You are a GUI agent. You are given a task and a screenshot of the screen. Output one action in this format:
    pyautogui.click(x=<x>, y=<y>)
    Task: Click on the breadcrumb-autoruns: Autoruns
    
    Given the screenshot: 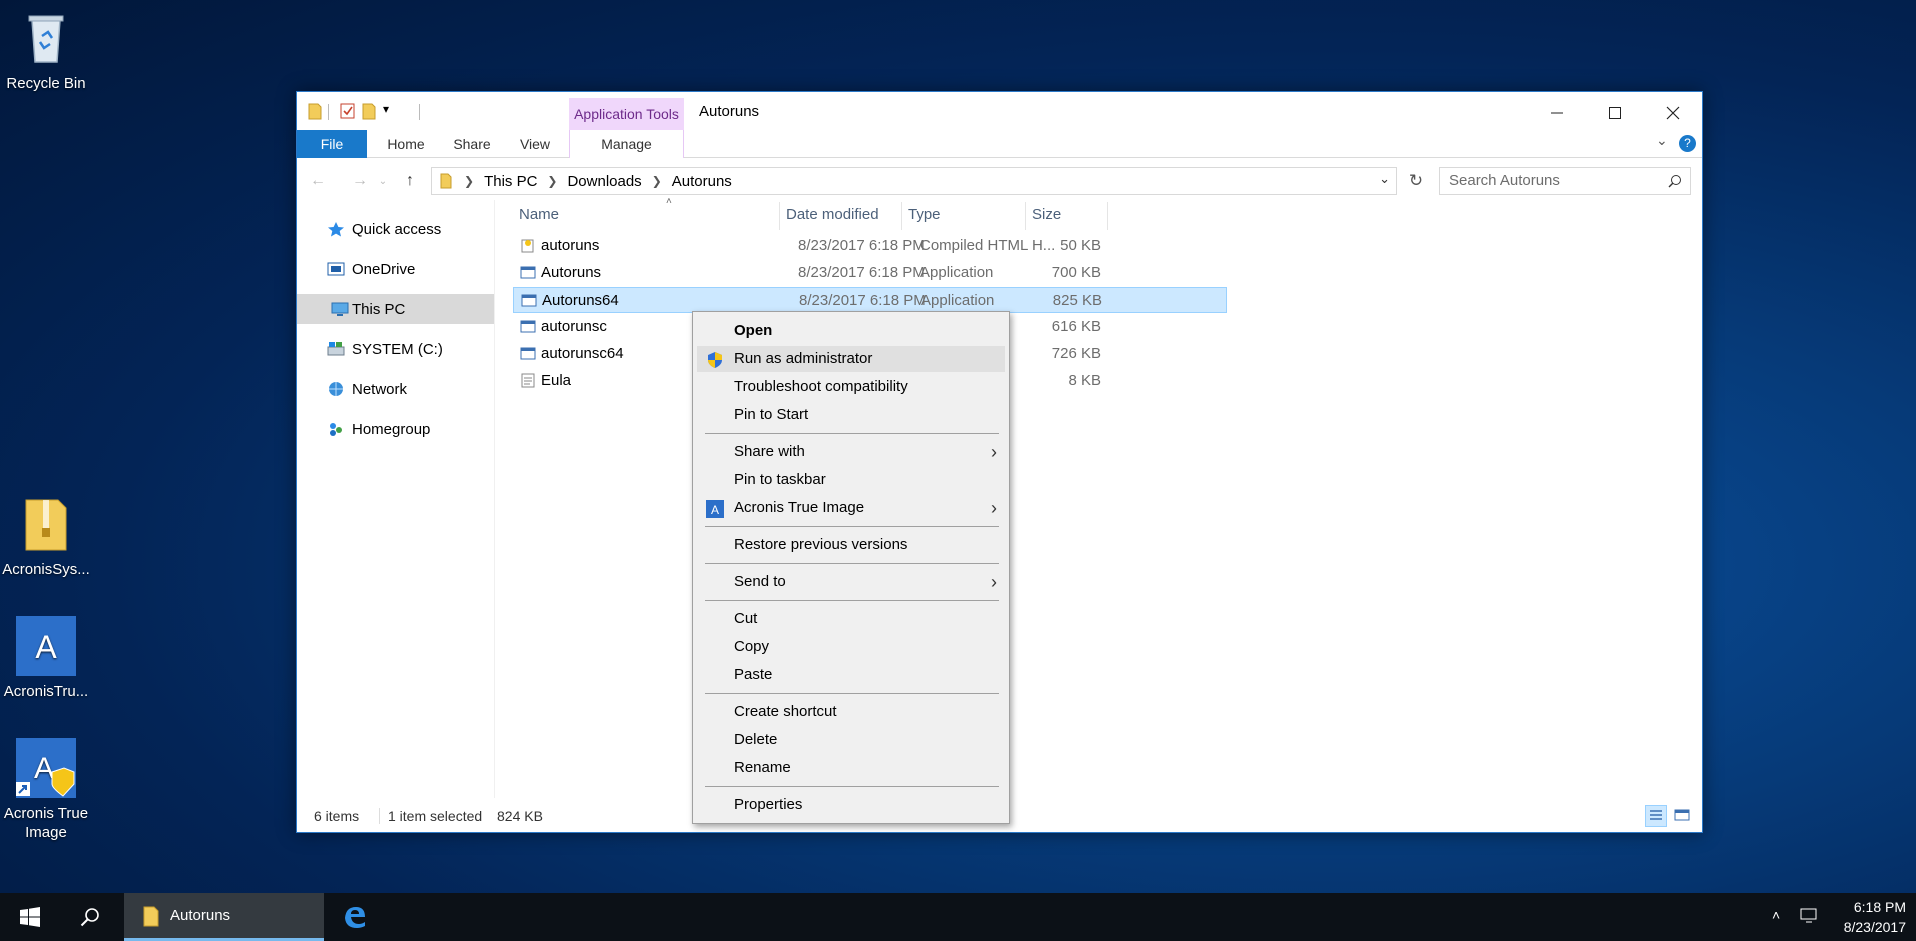 What is the action you would take?
    pyautogui.click(x=702, y=181)
    